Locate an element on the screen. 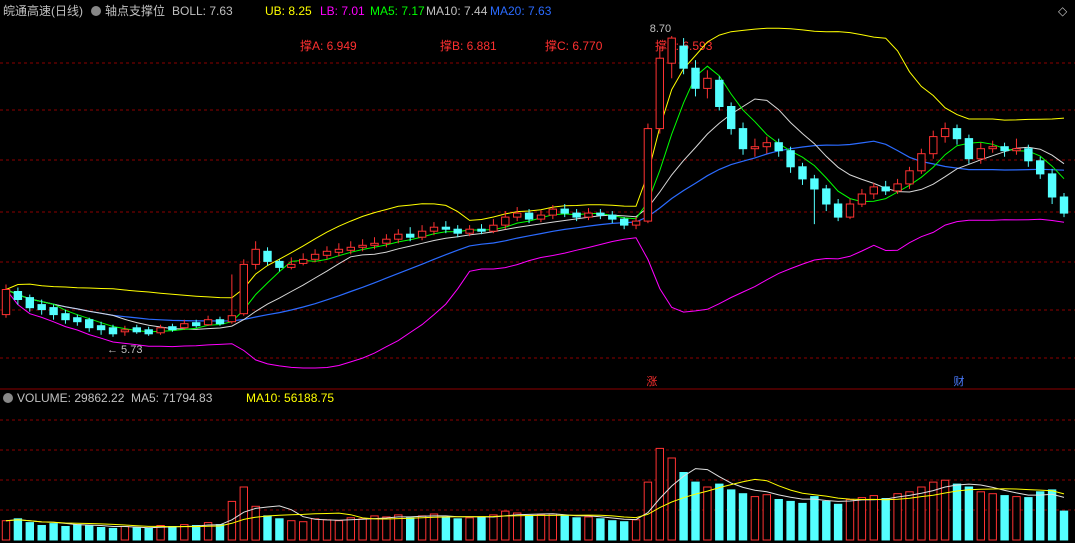 Image resolution: width=1075 pixels, height=543 pixels. volume-value: MA10: 56188.75 is located at coordinates (290, 398).